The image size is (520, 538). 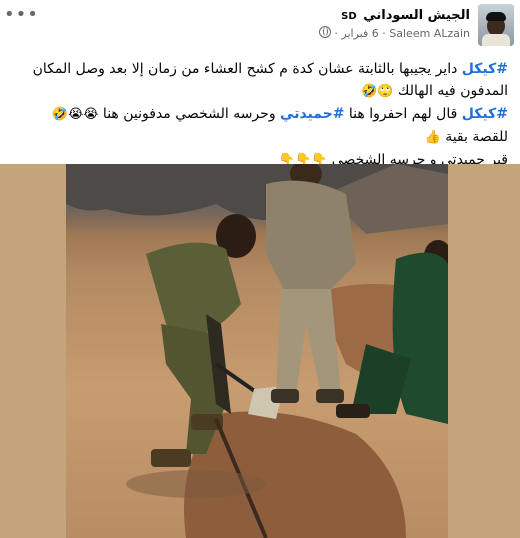 I want to click on globe-icon, so click(x=324, y=32).